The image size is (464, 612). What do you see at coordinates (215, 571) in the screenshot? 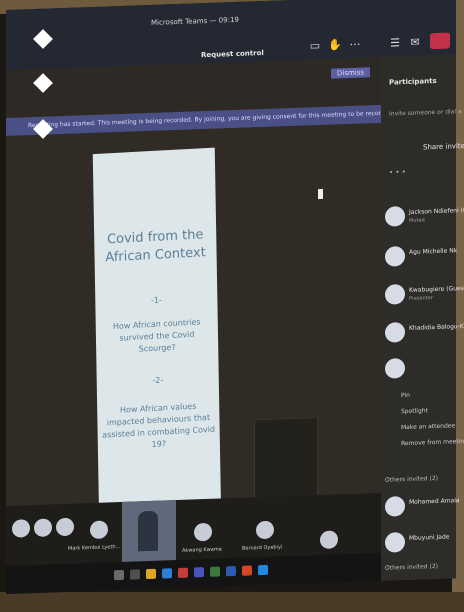
I see `excel-icon` at bounding box center [215, 571].